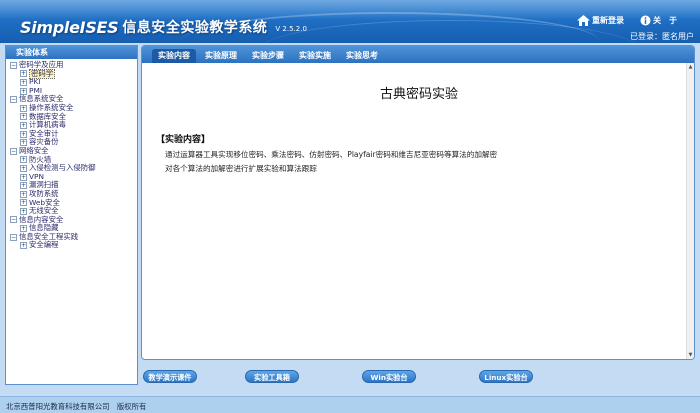  I want to click on section-title: 【实验内容】, so click(183, 140).